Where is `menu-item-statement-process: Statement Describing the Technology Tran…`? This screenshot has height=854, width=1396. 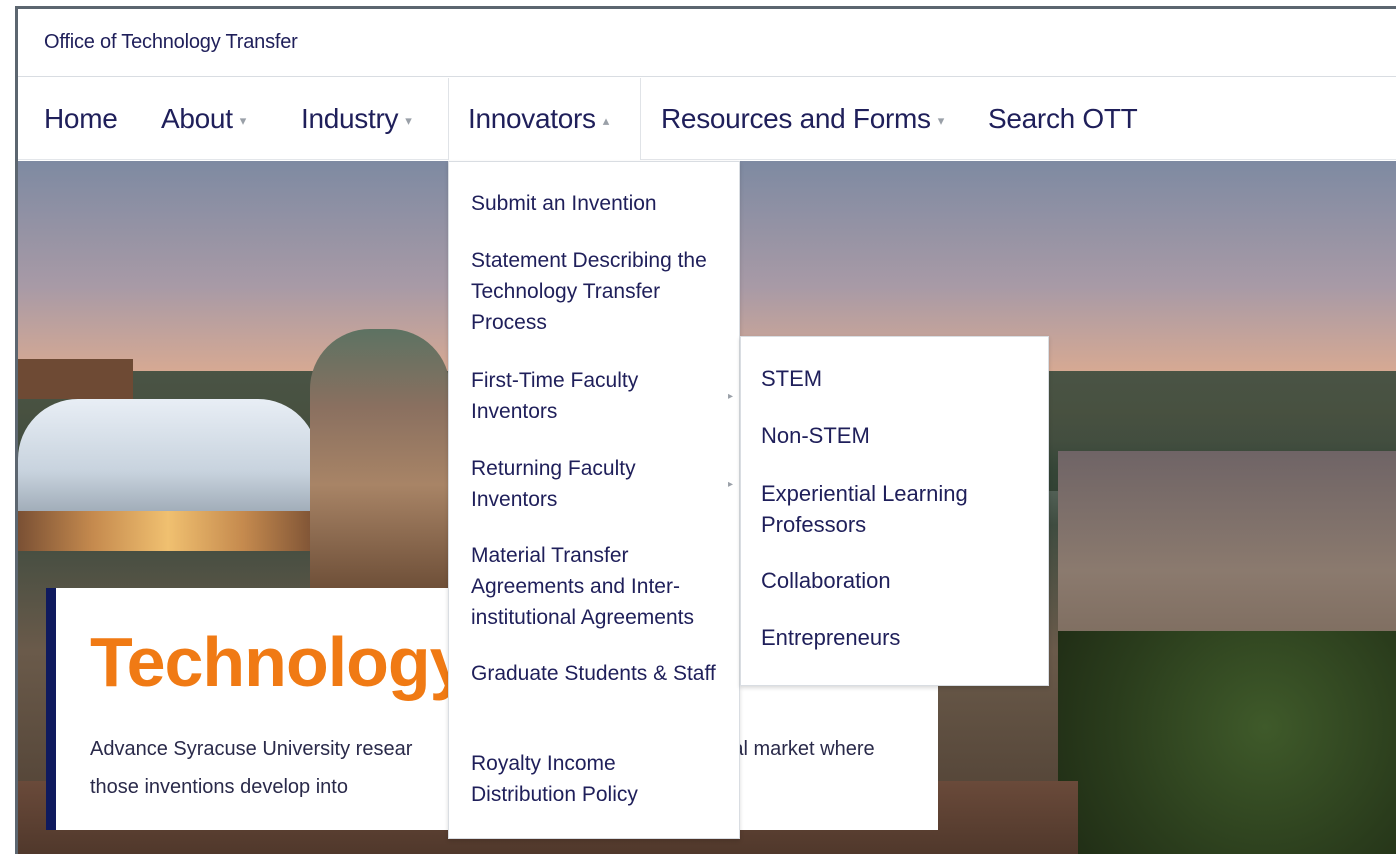
menu-item-statement-process: Statement Describing the Technology Tran… is located at coordinates (596, 291).